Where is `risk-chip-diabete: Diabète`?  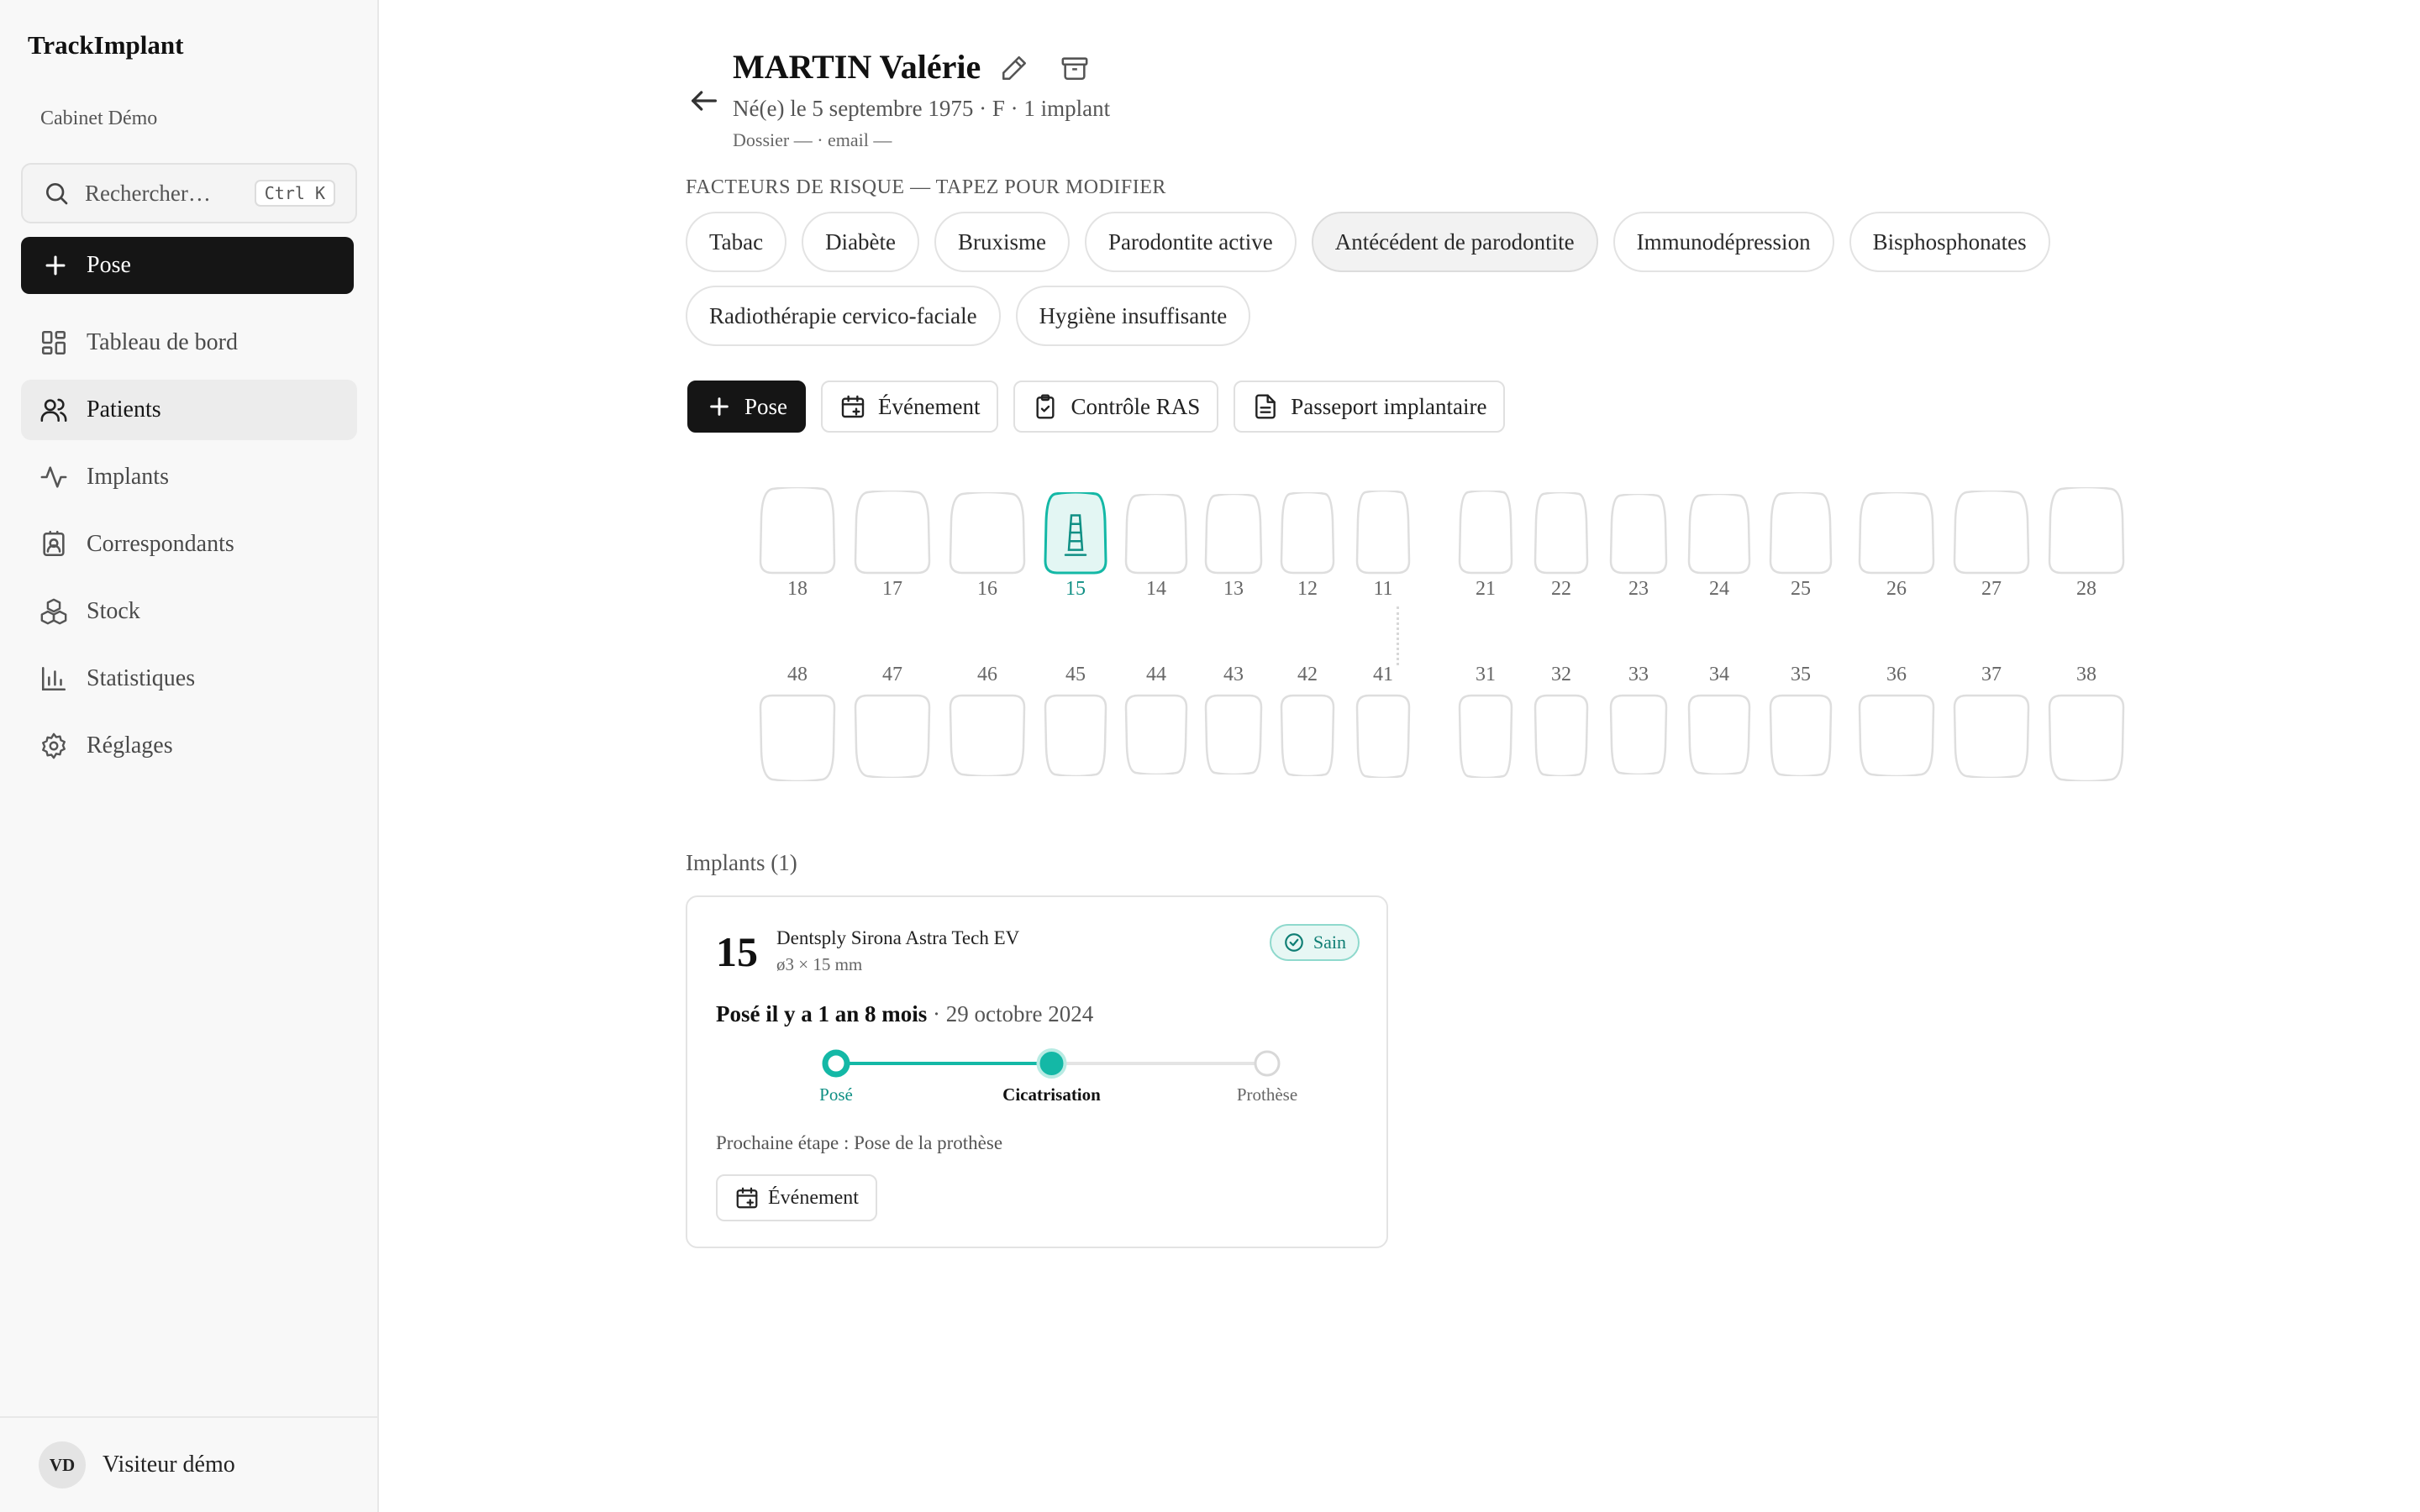
risk-chip-diabete: Diabète is located at coordinates (861, 242).